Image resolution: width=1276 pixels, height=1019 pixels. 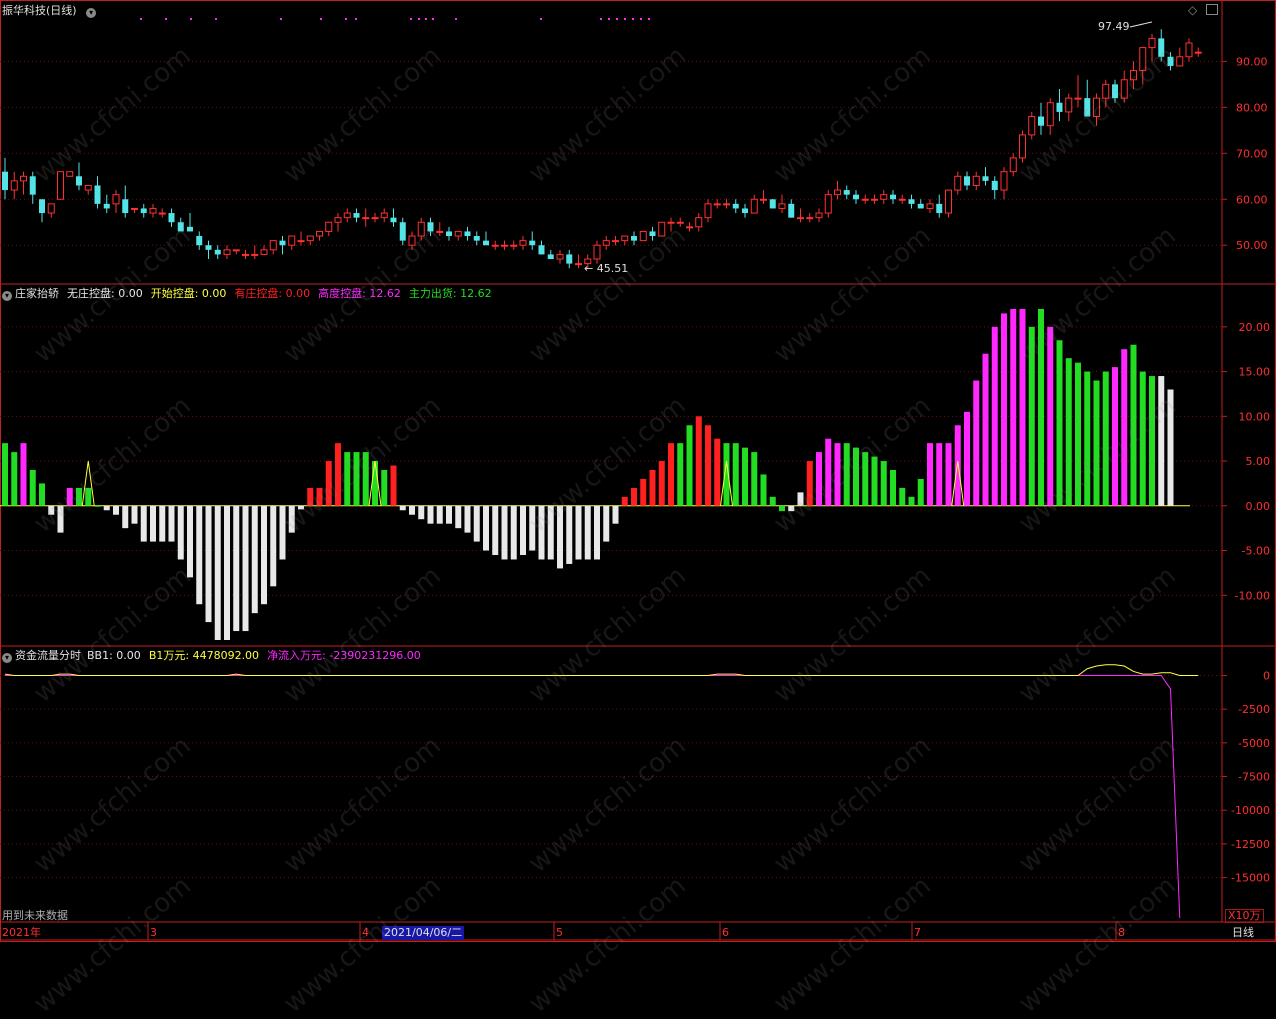 I want to click on flow-tick-label: -10000, so click(x=1250, y=810).